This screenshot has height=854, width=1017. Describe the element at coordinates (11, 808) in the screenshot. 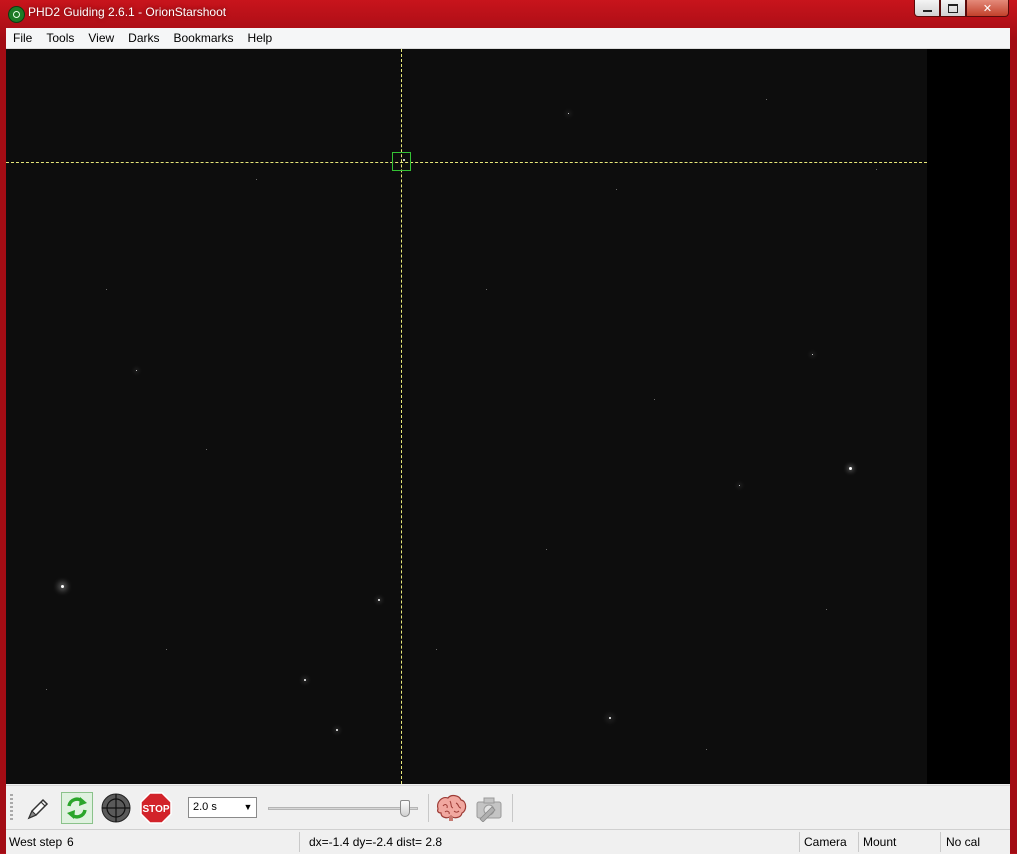

I see `toolbar-grip` at that location.